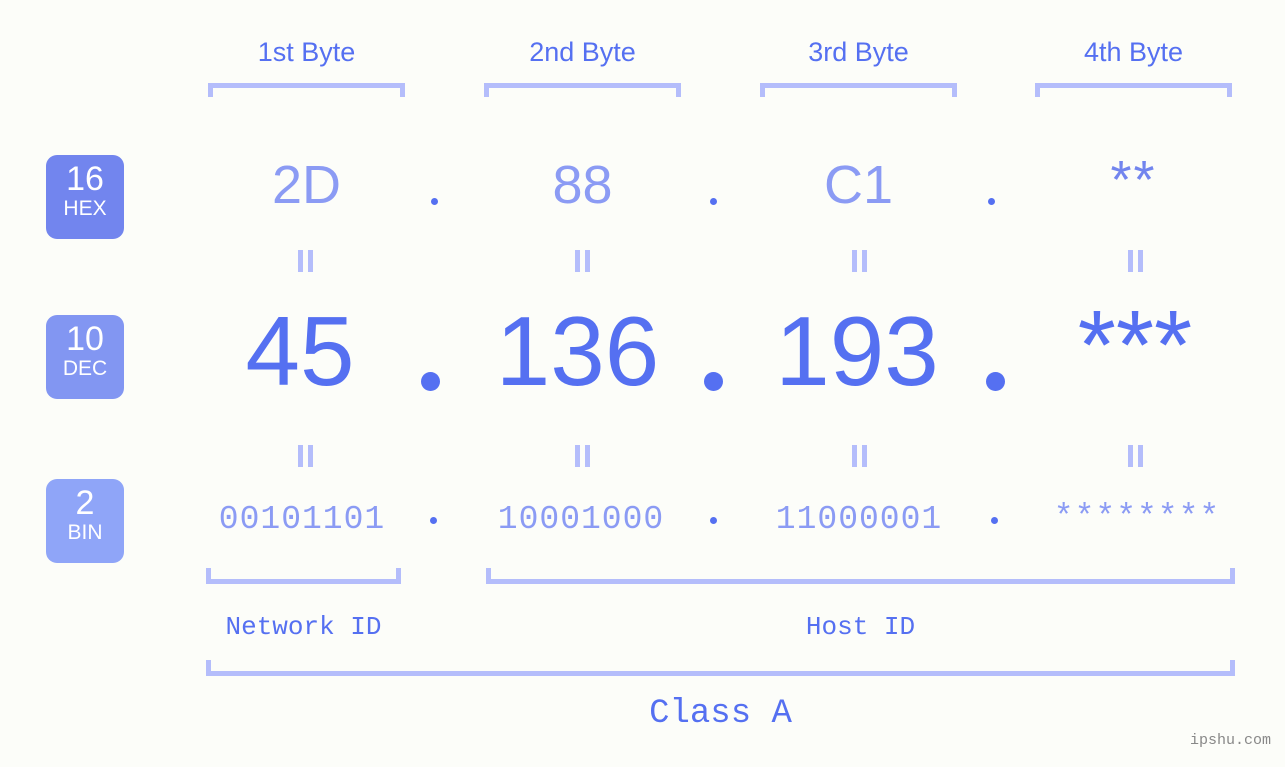  What do you see at coordinates (85, 368) in the screenshot?
I see `base-badge-dec-name: DEC` at bounding box center [85, 368].